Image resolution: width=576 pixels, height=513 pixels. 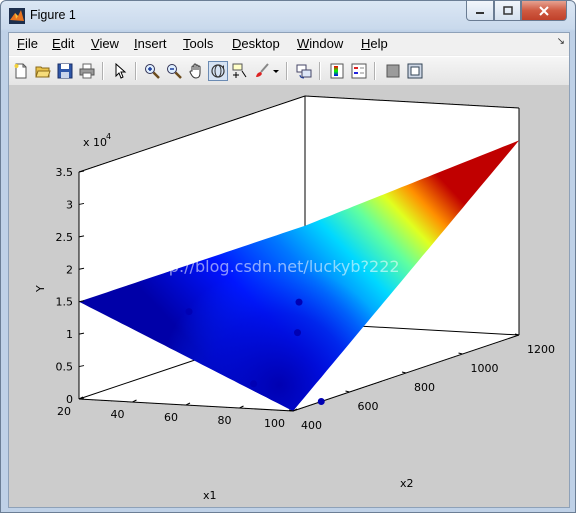 I want to click on show-plot-tools-icon, so click(x=415, y=71).